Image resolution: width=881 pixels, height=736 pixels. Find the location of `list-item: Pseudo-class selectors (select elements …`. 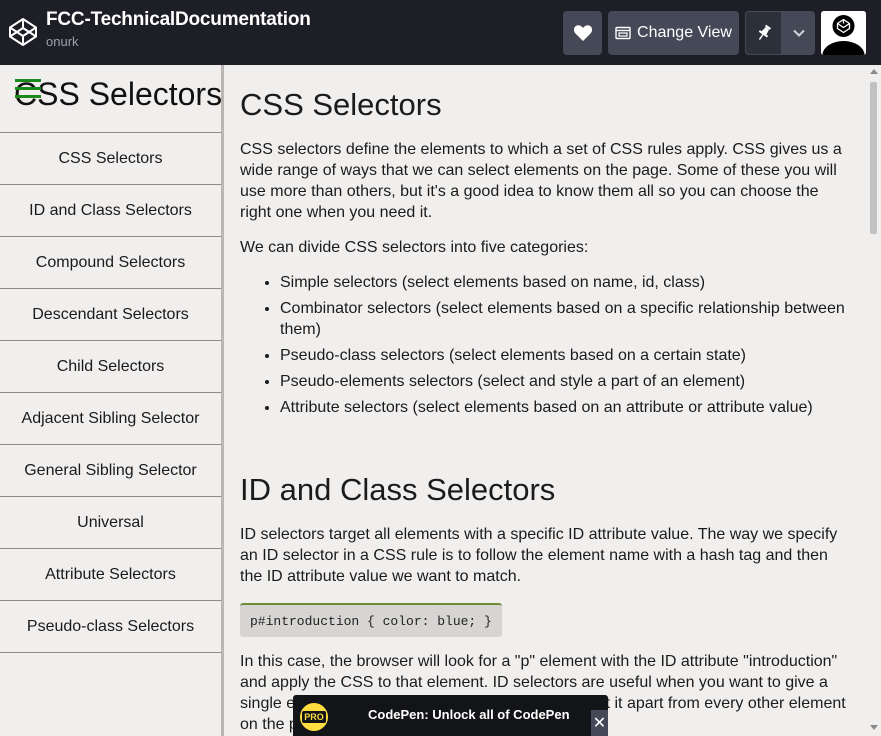

list-item: Pseudo-class selectors (select elements … is located at coordinates (563, 355).